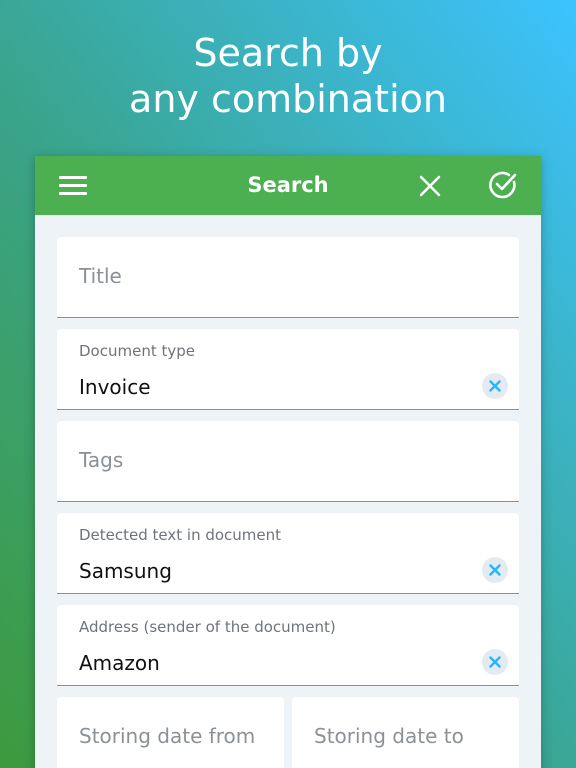  What do you see at coordinates (503, 185) in the screenshot?
I see `check-circle-icon` at bounding box center [503, 185].